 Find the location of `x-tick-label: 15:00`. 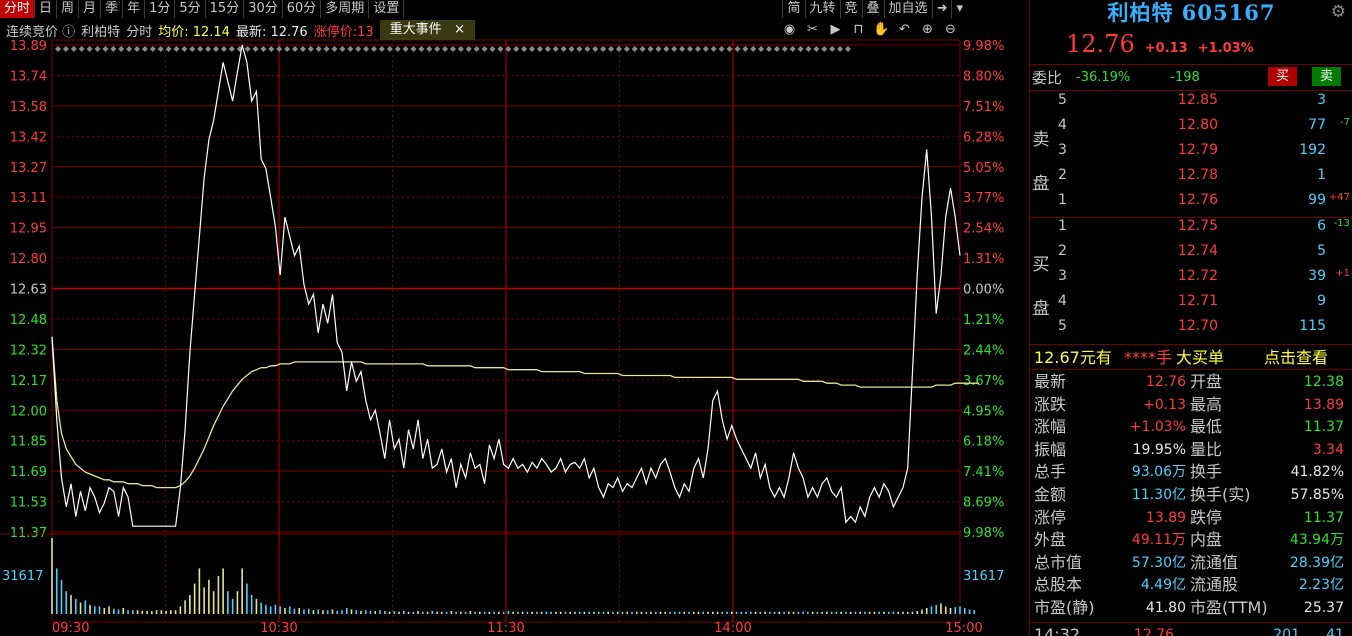

x-tick-label: 15:00 is located at coordinates (963, 628).